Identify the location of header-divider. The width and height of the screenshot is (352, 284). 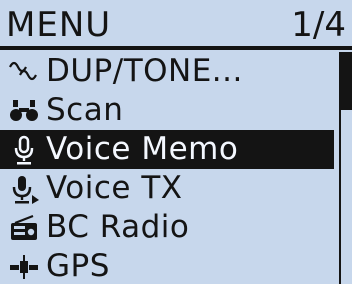
(176, 48).